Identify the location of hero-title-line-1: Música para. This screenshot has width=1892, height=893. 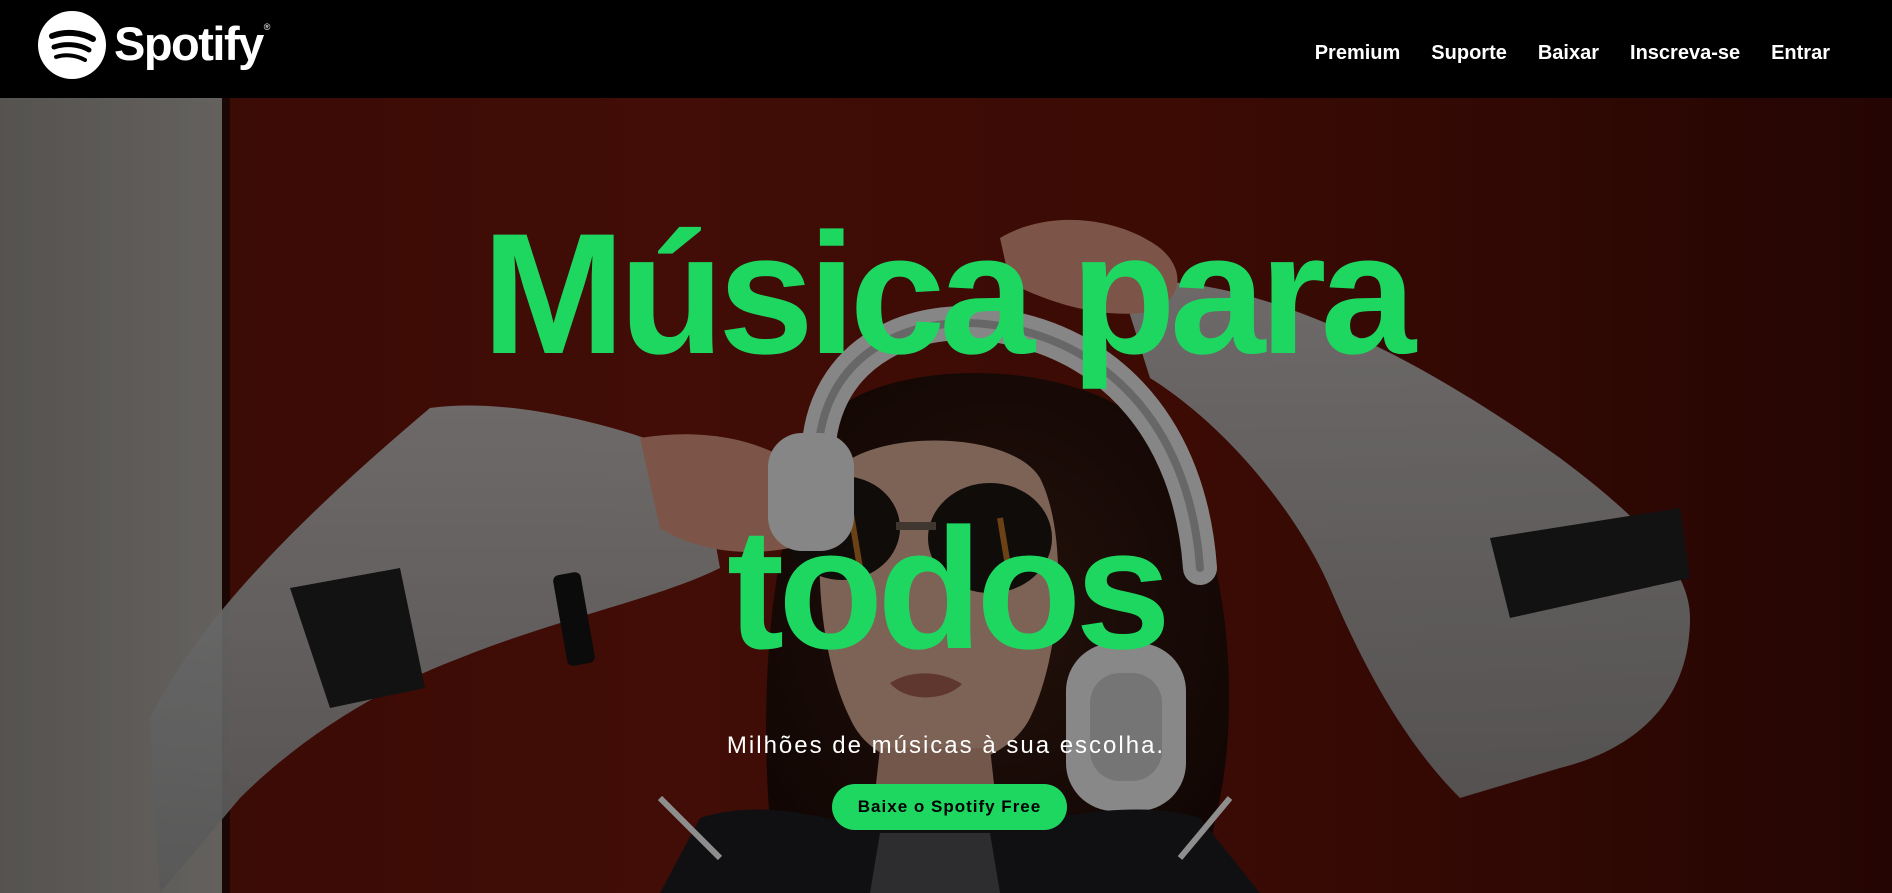
(948, 294).